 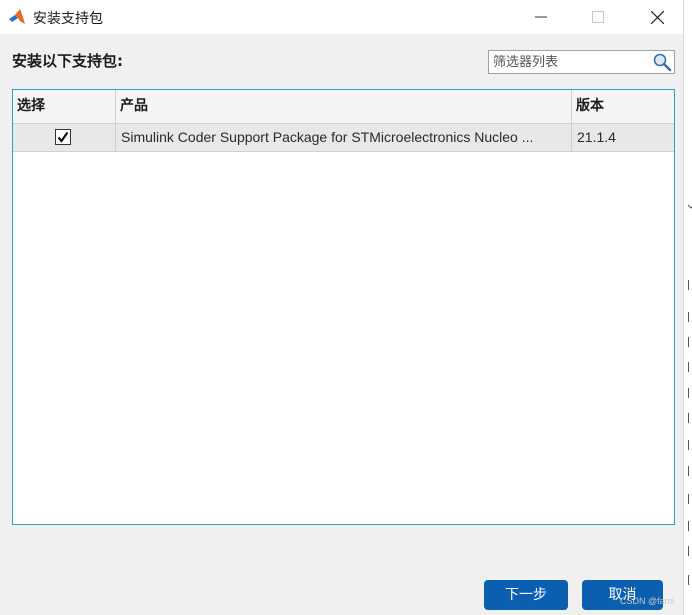 I want to click on column-header-select: 选择, so click(x=64, y=106).